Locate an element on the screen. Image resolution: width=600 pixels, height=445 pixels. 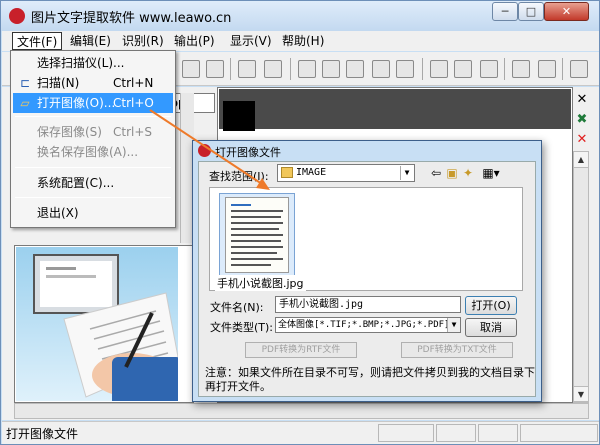
pdf-to-txt-button: PDF转换为TXT文件 is located at coordinates (457, 350).